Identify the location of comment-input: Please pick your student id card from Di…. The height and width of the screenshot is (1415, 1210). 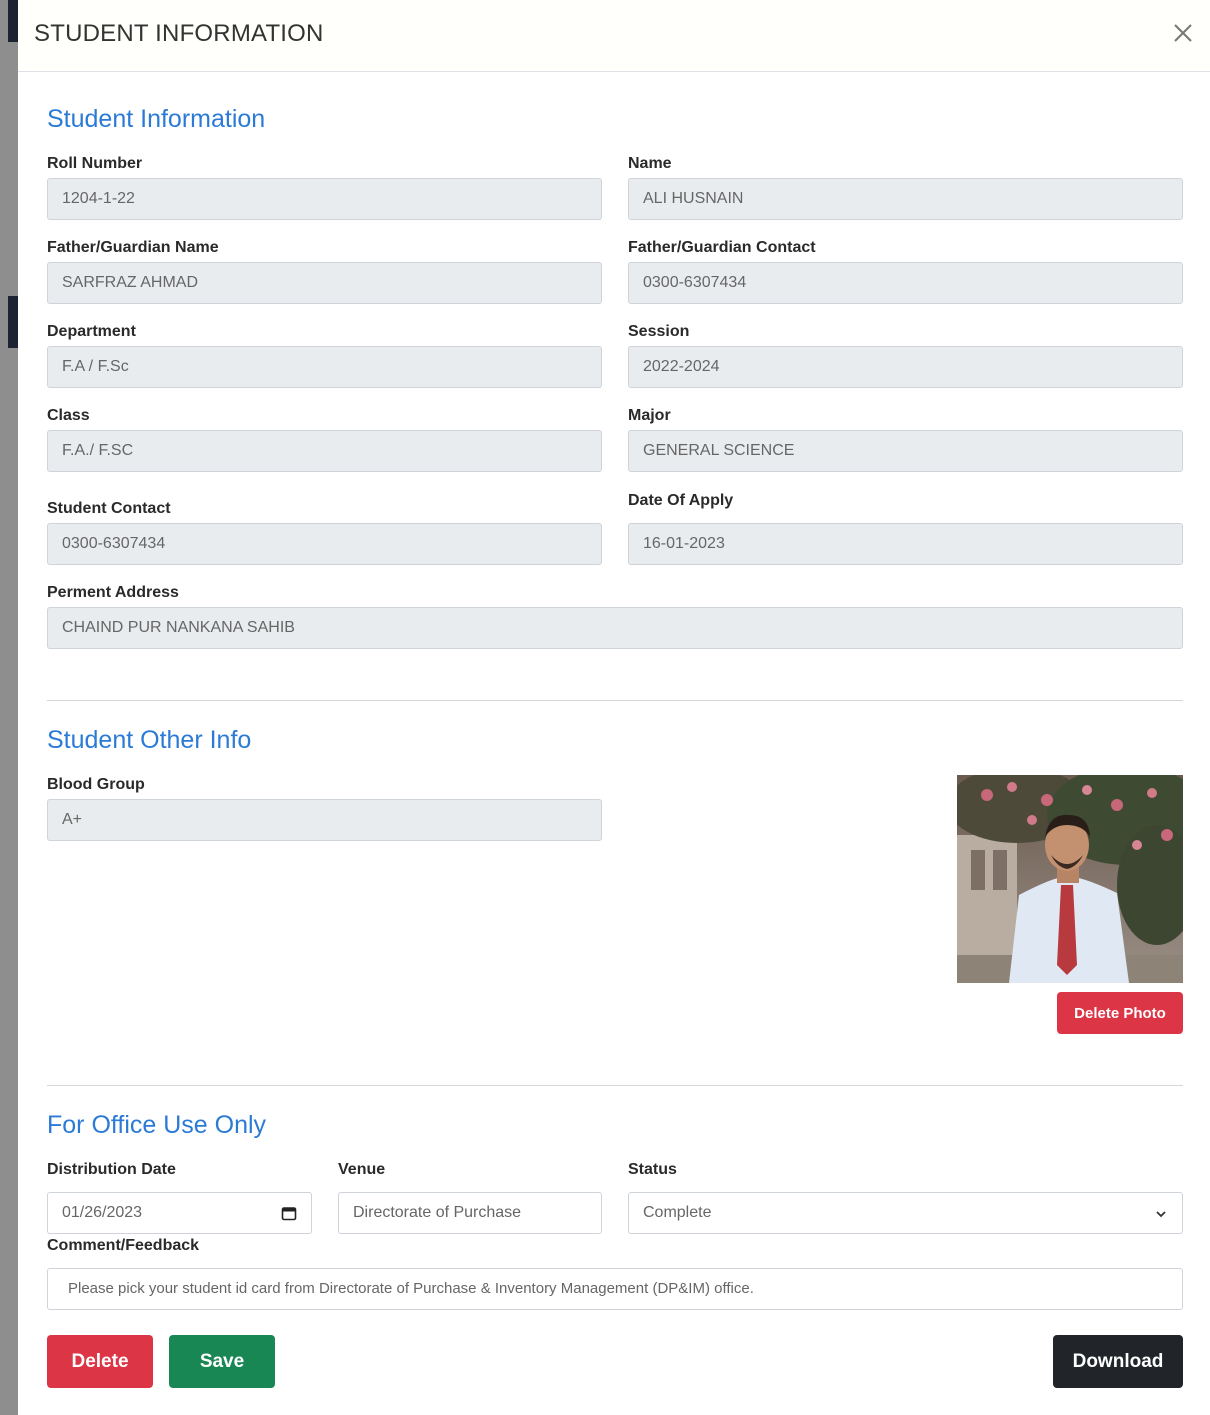
(615, 1289).